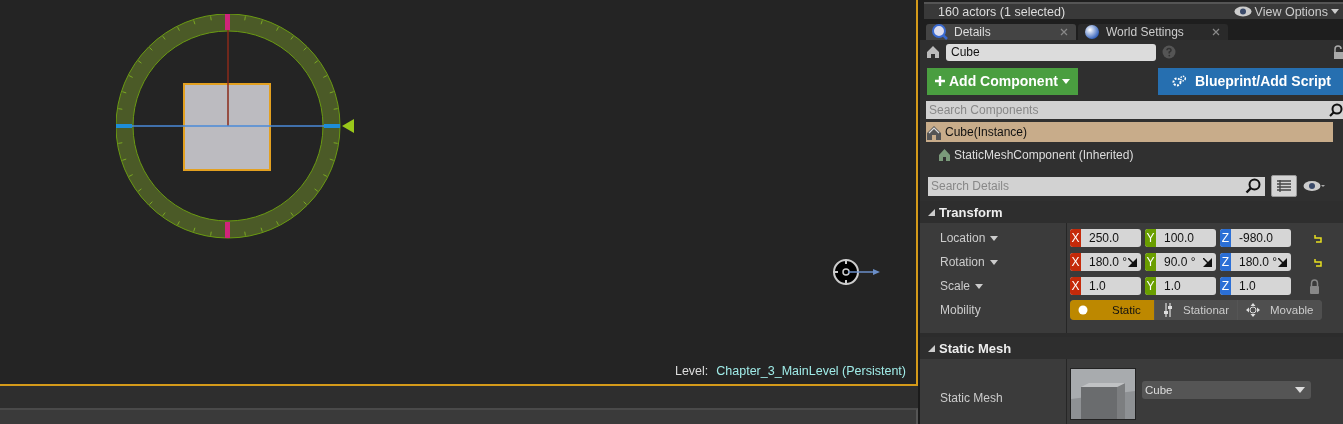 The height and width of the screenshot is (424, 1343). I want to click on property-matrix-button, so click(1284, 186).